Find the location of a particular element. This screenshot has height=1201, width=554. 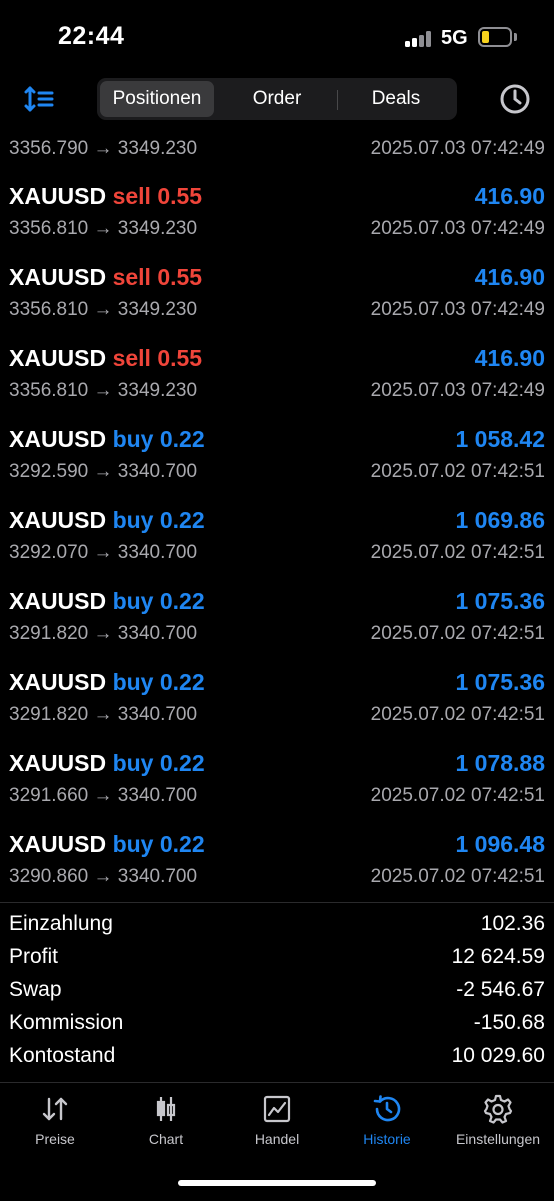

status-time: 22:44 is located at coordinates (91, 36).